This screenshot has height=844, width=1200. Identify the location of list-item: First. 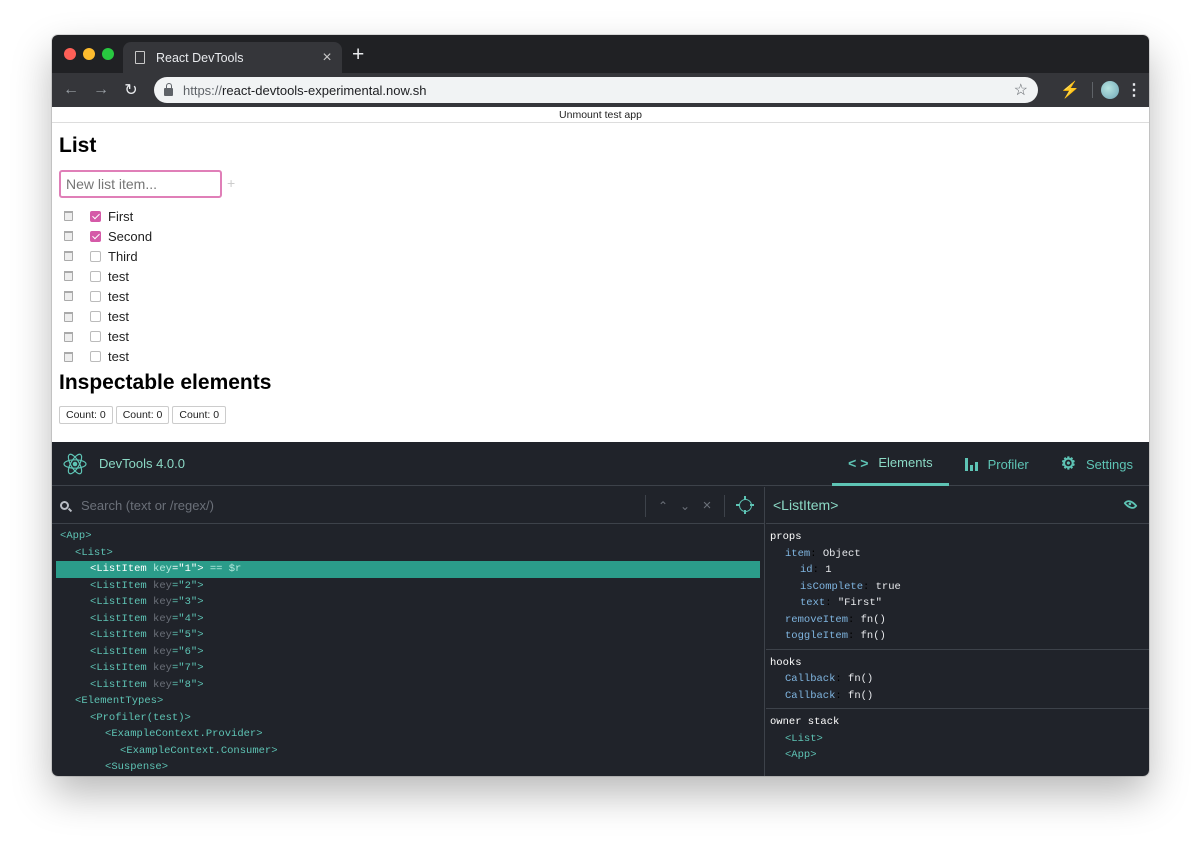
(108, 216).